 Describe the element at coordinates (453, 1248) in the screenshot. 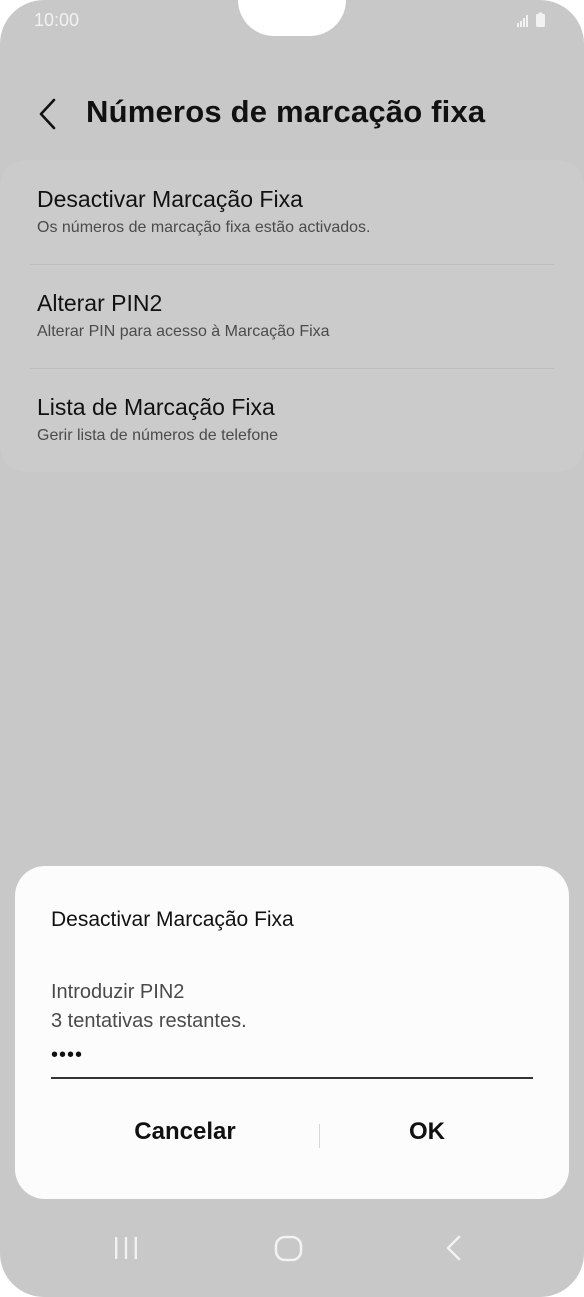

I see `back-icon` at that location.